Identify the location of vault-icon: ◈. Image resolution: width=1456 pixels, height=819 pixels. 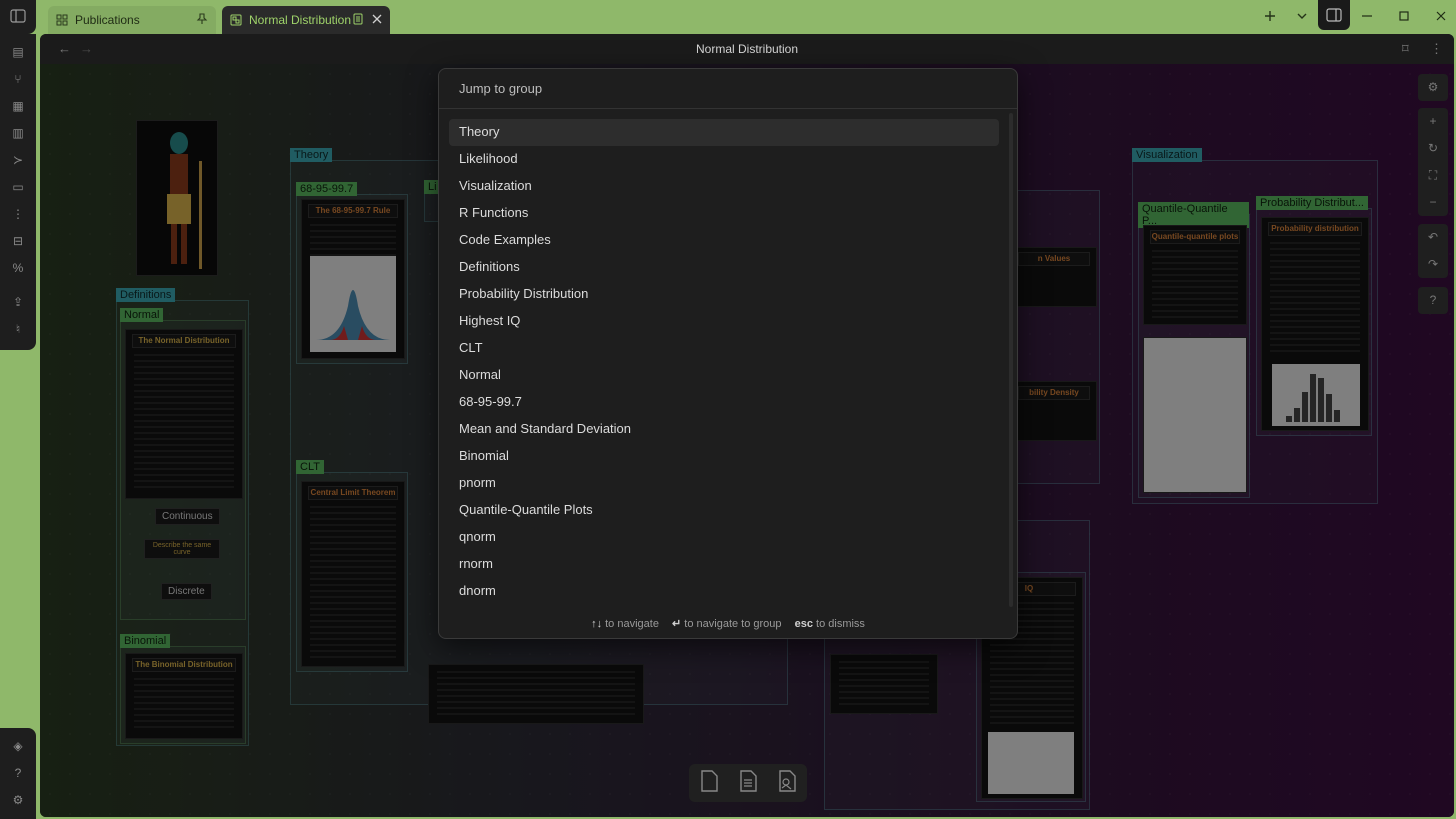
(18, 746).